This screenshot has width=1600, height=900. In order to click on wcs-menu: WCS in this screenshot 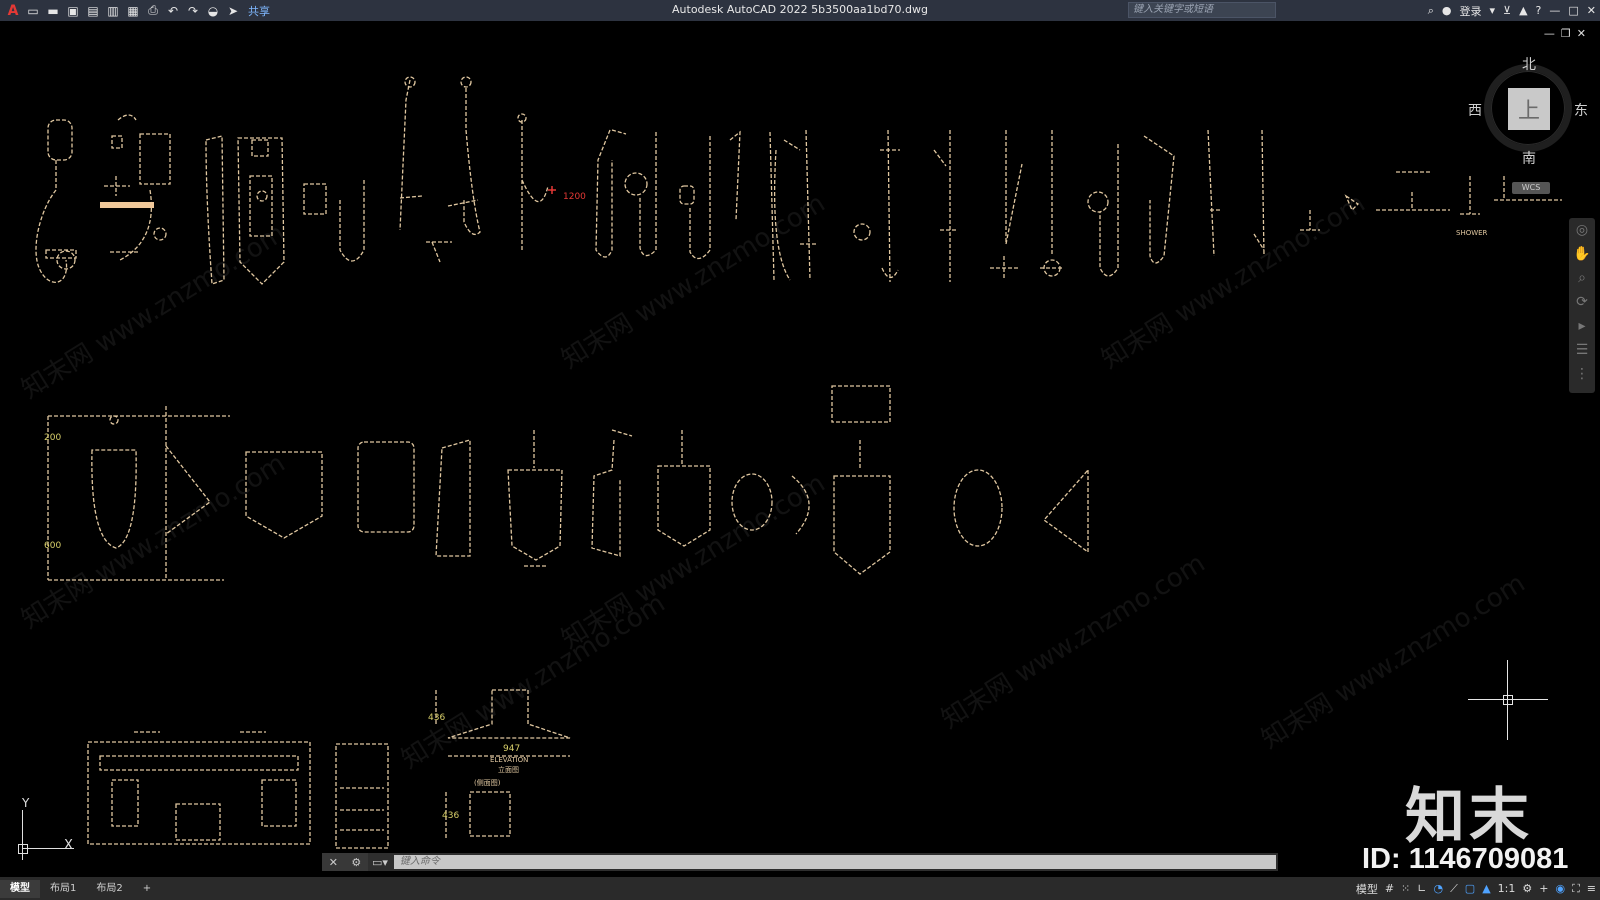, I will do `click(1531, 188)`.